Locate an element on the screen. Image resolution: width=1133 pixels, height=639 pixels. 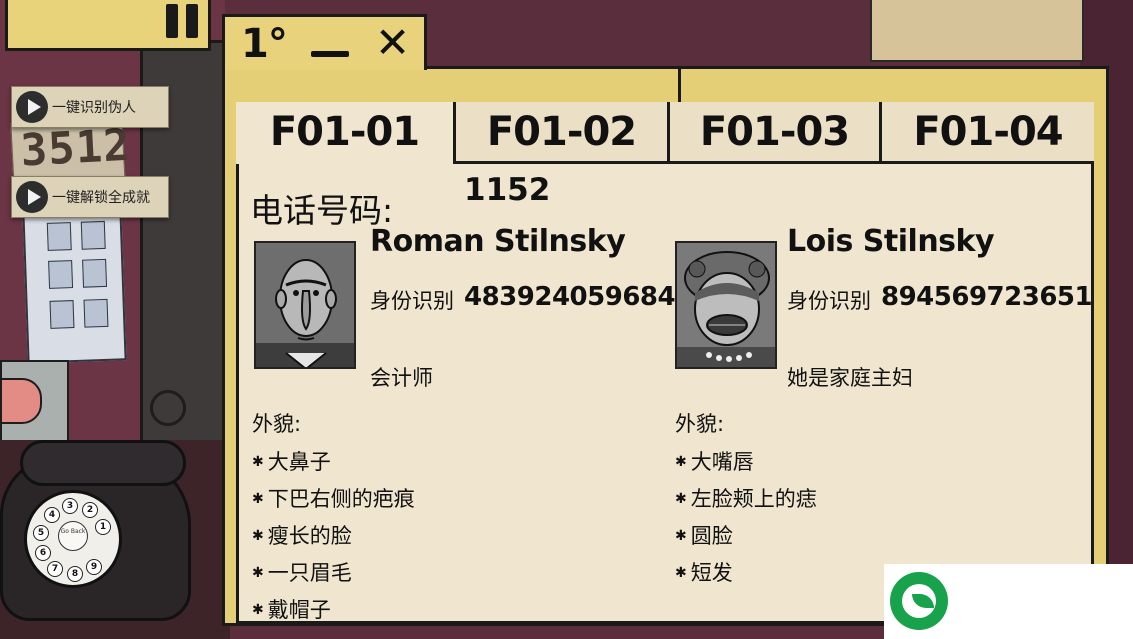
photo-sheet is located at coordinates (74, 286).